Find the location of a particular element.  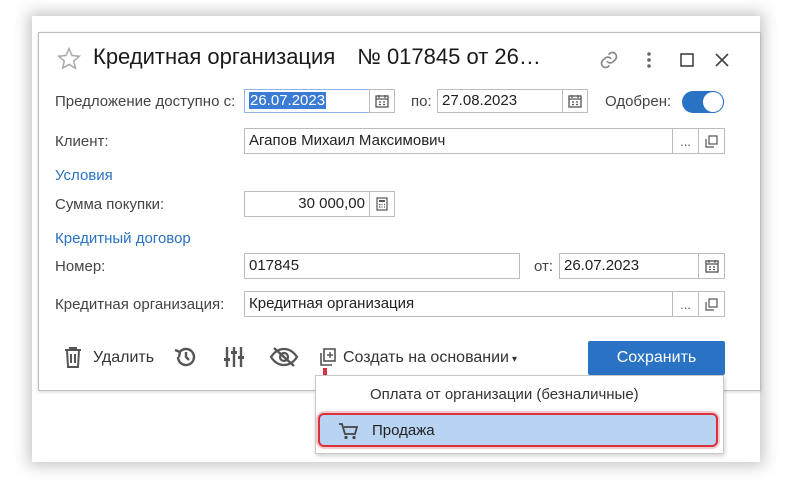

client-field: Агапов Михаил Максимович is located at coordinates (458, 141).